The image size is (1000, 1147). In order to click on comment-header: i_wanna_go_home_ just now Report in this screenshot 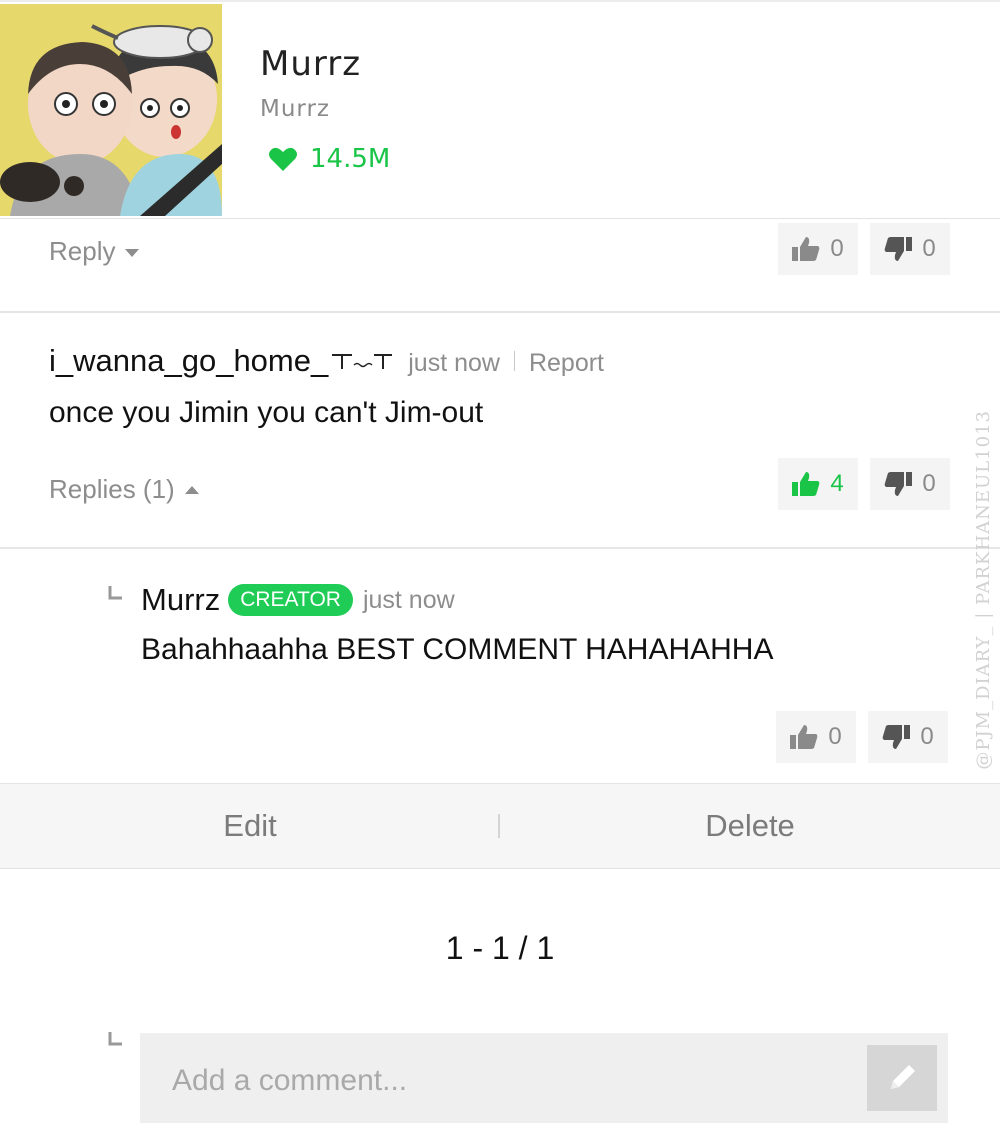, I will do `click(326, 361)`.